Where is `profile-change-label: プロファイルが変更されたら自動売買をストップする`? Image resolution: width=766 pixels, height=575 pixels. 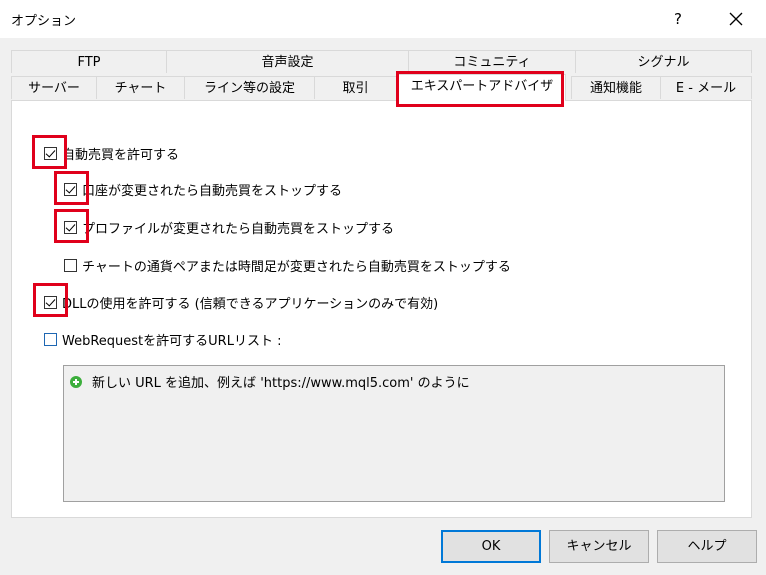
profile-change-label: プロファイルが変更されたら自動売買をストップする is located at coordinates (238, 229).